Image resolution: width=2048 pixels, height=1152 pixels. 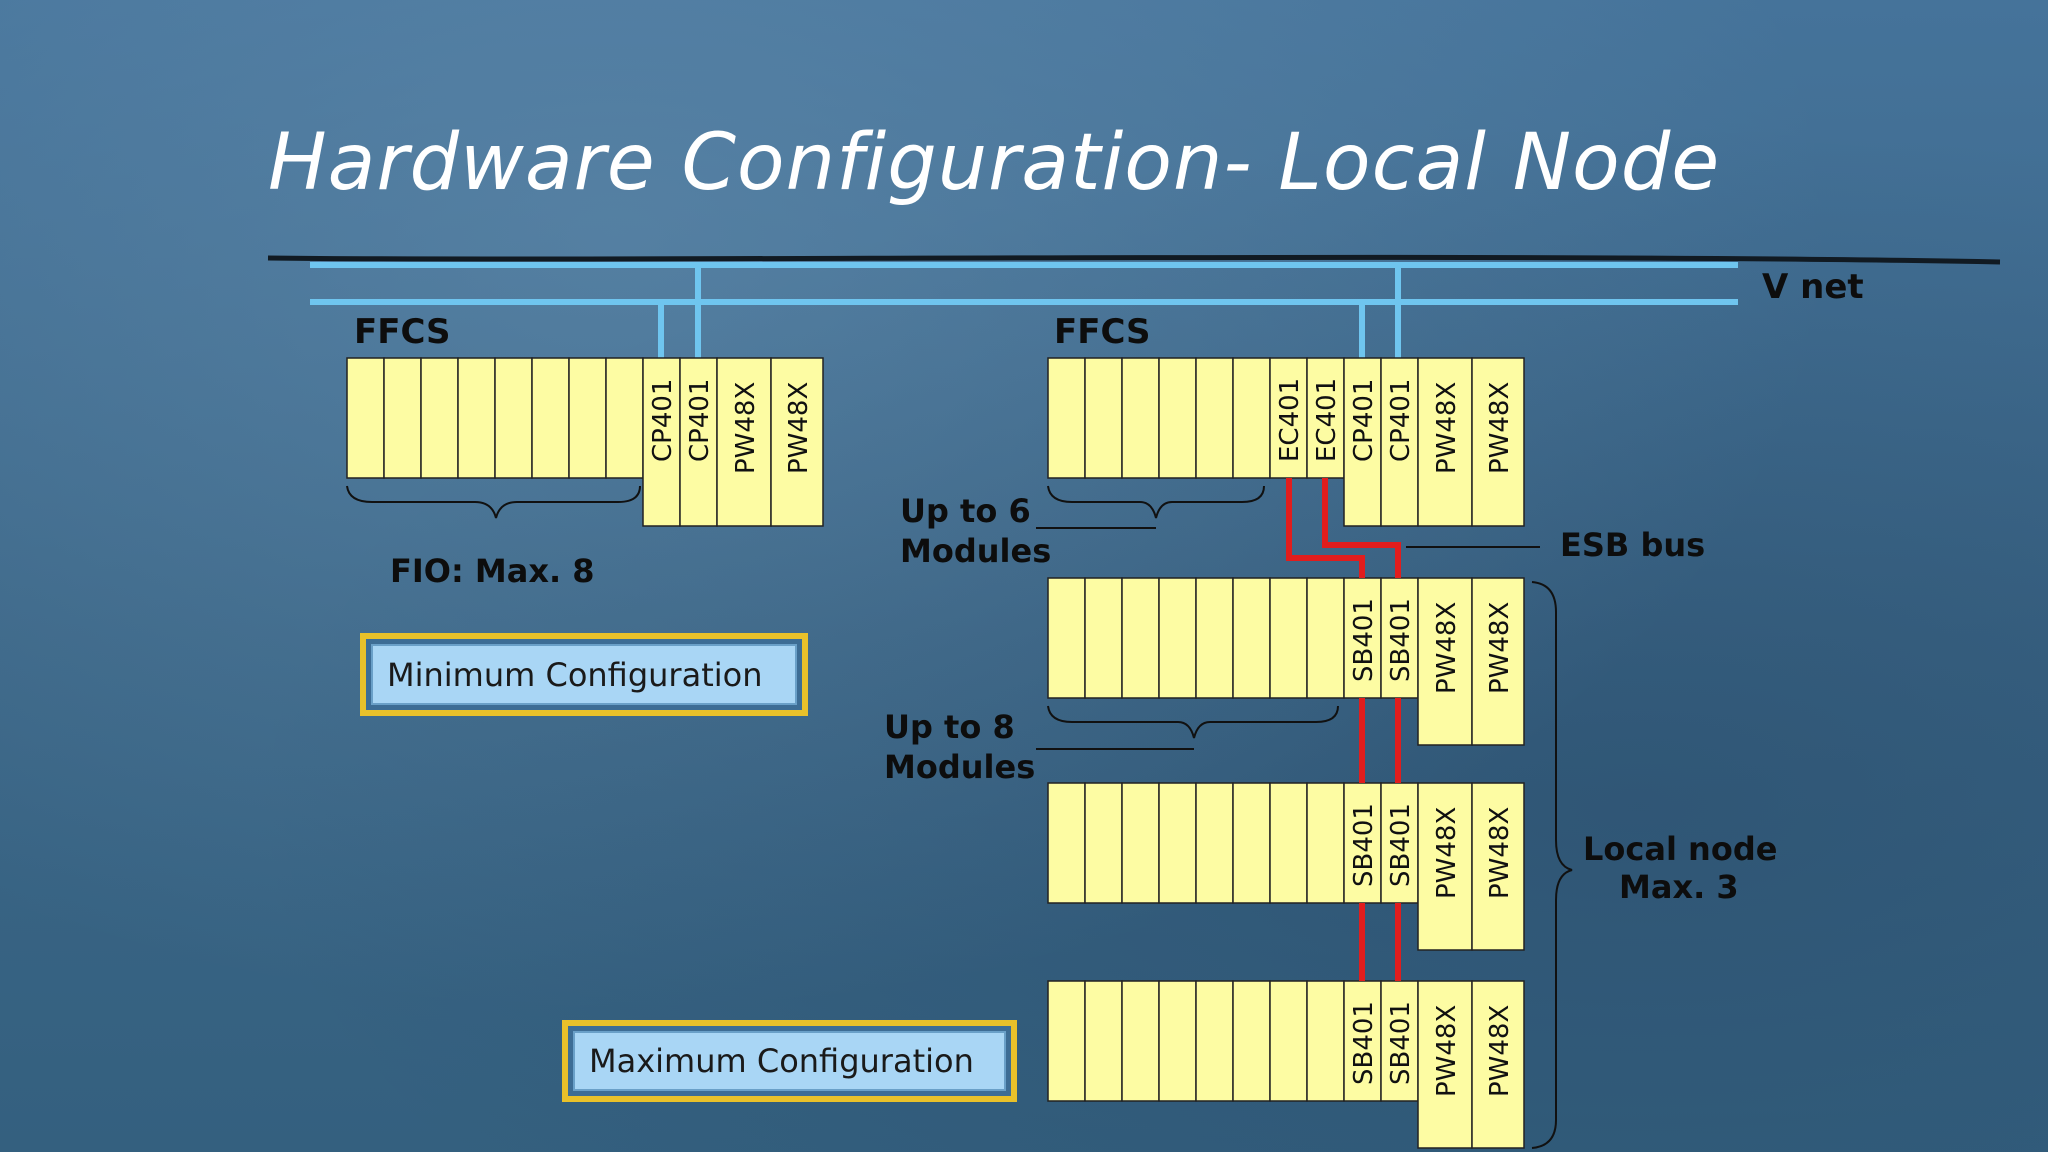 What do you see at coordinates (1196, 843) in the screenshot?
I see `expansion-unit-2-slots` at bounding box center [1196, 843].